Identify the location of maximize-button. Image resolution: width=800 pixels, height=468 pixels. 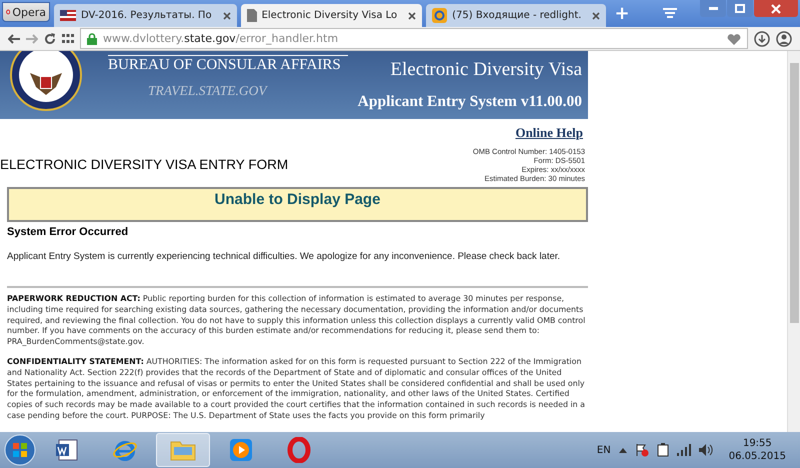
(740, 8).